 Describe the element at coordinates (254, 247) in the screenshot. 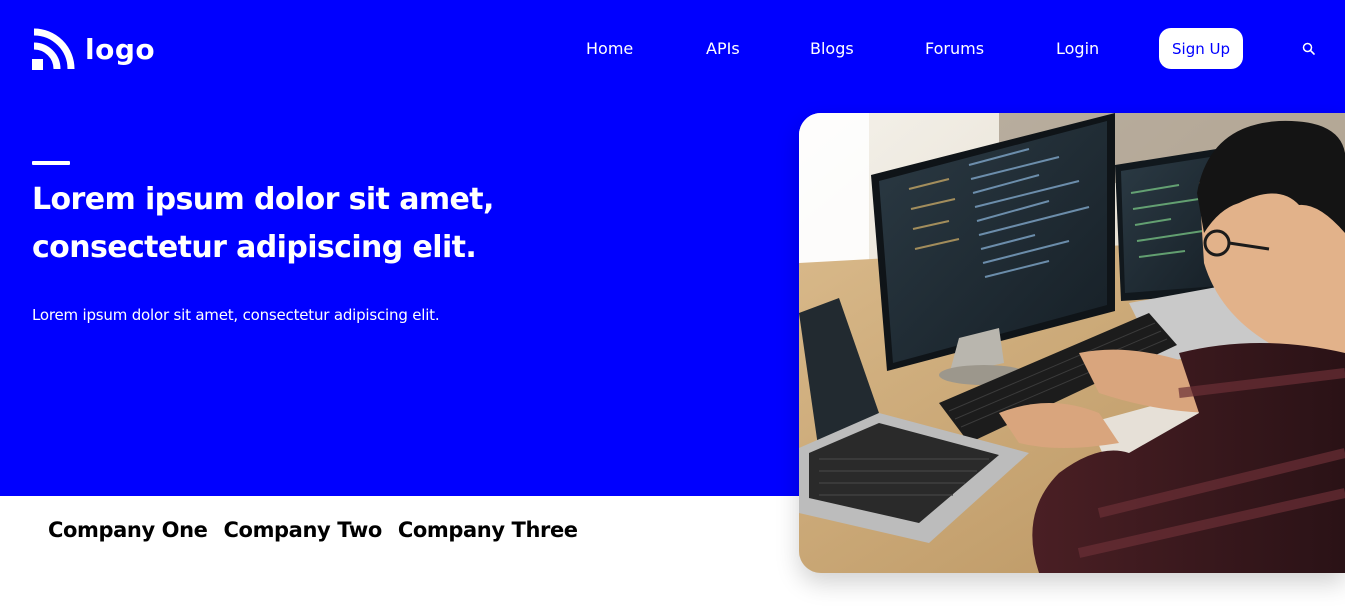

I see `hero-headline-line2: consectetur adipiscing elit.` at that location.